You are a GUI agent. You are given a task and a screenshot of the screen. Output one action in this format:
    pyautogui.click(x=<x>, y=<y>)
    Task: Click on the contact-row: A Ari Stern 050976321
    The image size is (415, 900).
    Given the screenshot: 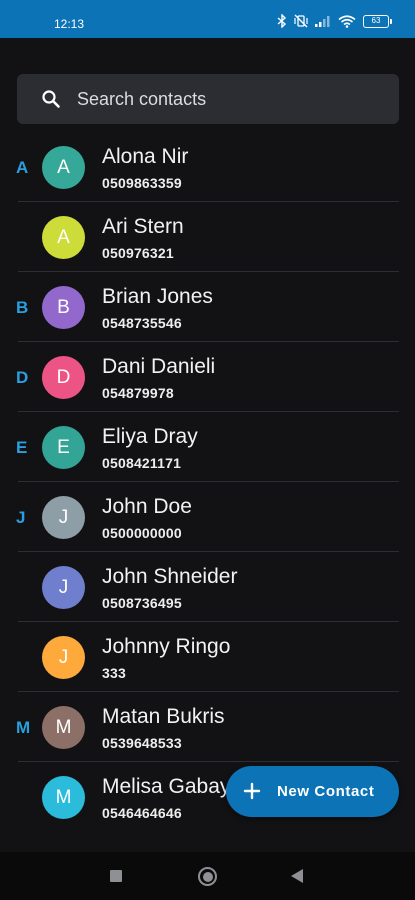 What is the action you would take?
    pyautogui.click(x=207, y=237)
    